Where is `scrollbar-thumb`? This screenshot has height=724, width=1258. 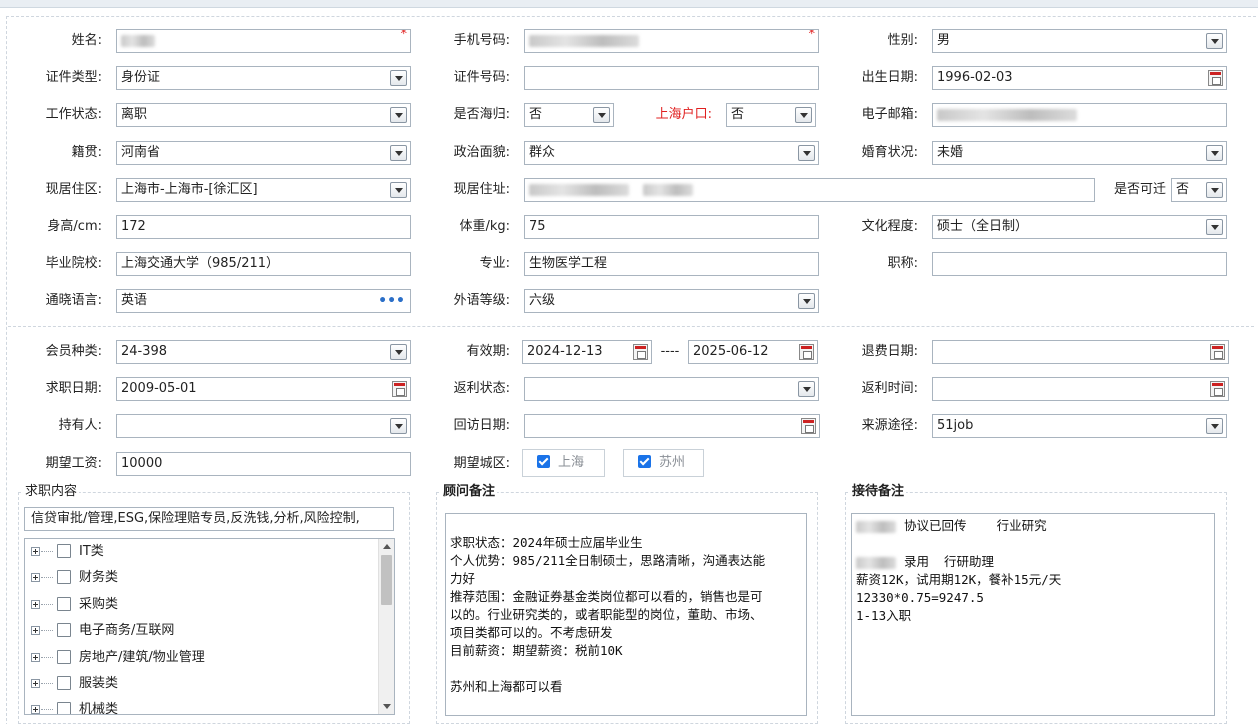
scrollbar-thumb is located at coordinates (386, 580).